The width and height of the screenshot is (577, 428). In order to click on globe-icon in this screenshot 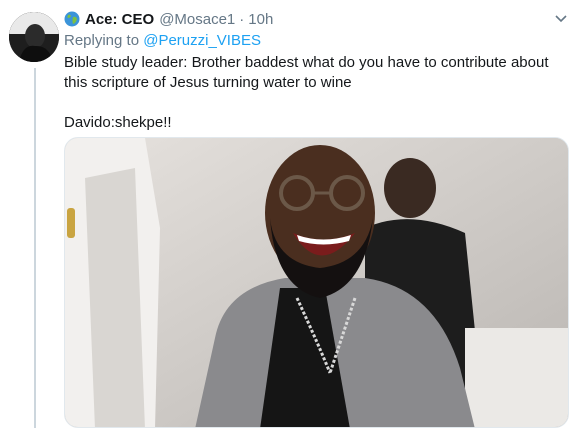, I will do `click(72, 19)`.